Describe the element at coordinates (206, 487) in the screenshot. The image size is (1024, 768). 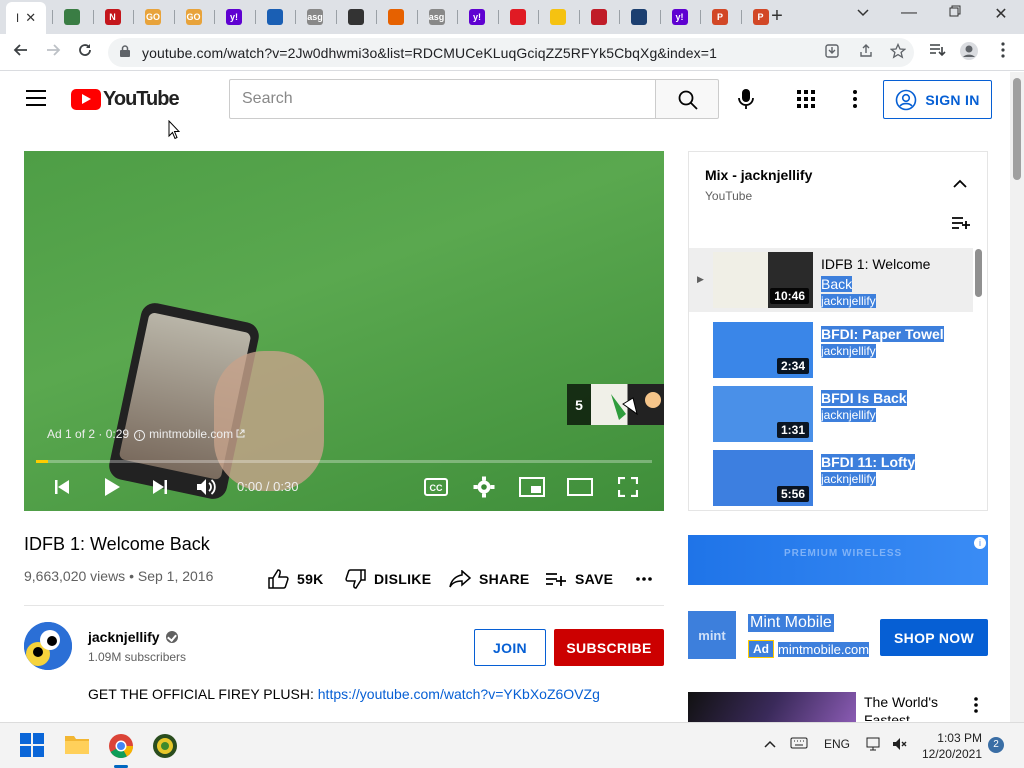
I see `volume-icon` at that location.